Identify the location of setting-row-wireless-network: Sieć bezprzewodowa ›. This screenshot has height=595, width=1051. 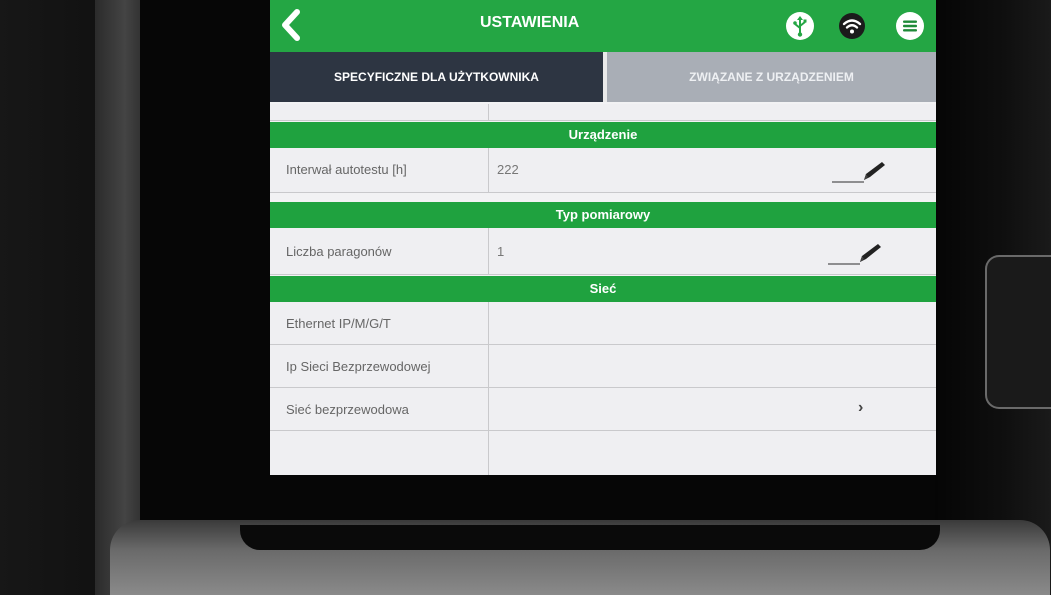
(603, 409).